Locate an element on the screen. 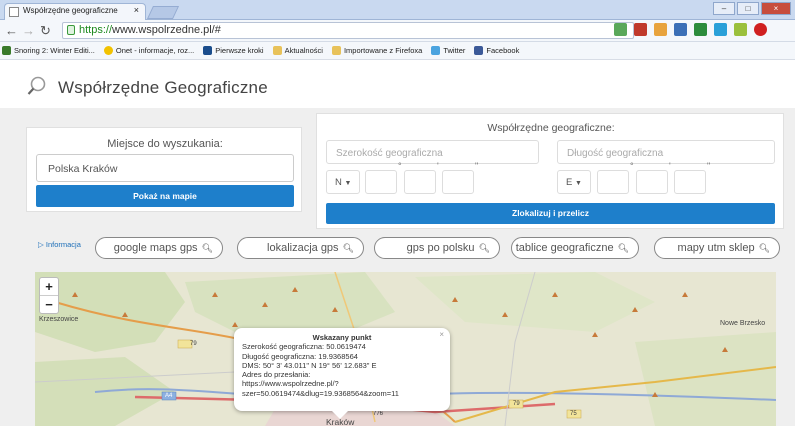 The width and height of the screenshot is (795, 426). popup-link: https://www.wspolrzedne.pl/? is located at coordinates (342, 383).